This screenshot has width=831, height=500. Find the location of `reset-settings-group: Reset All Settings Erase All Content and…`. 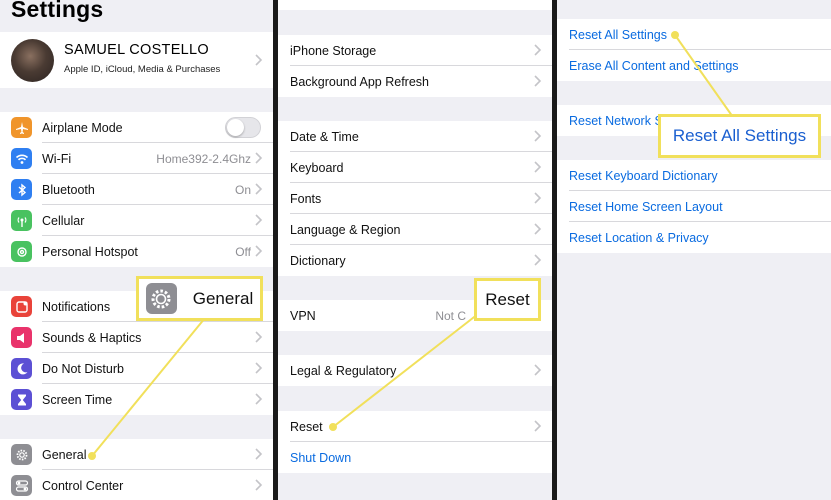

reset-settings-group: Reset All Settings Erase All Content and… is located at coordinates (694, 50).